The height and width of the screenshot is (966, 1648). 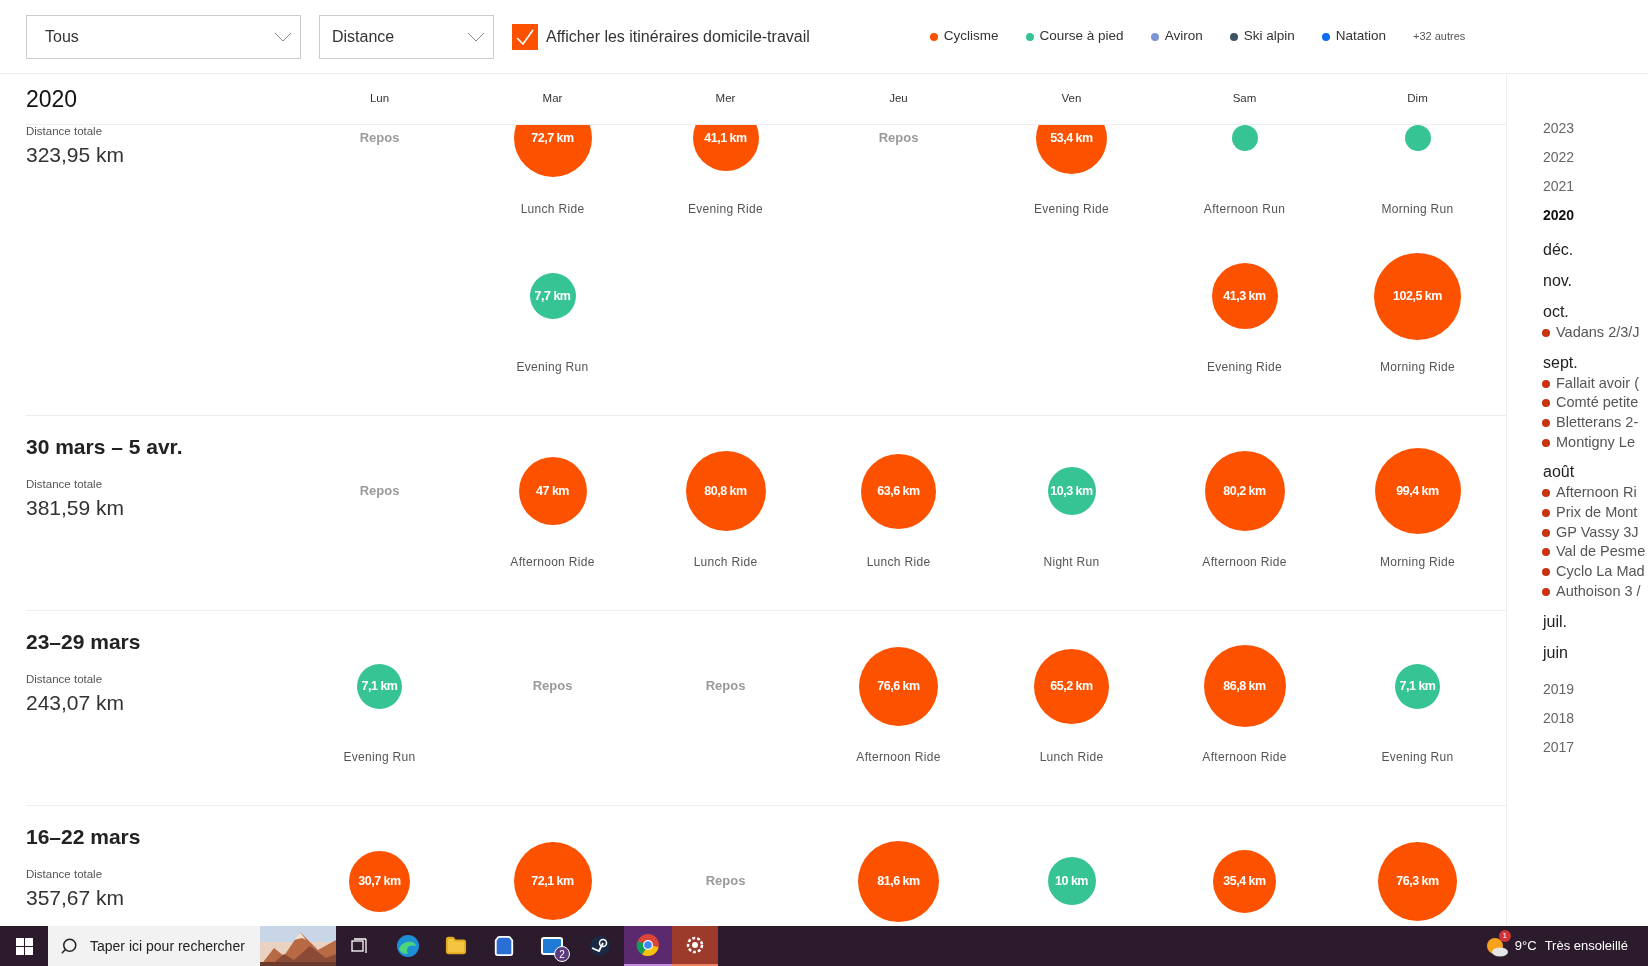 I want to click on legend-label: Cyclisme, so click(x=971, y=36).